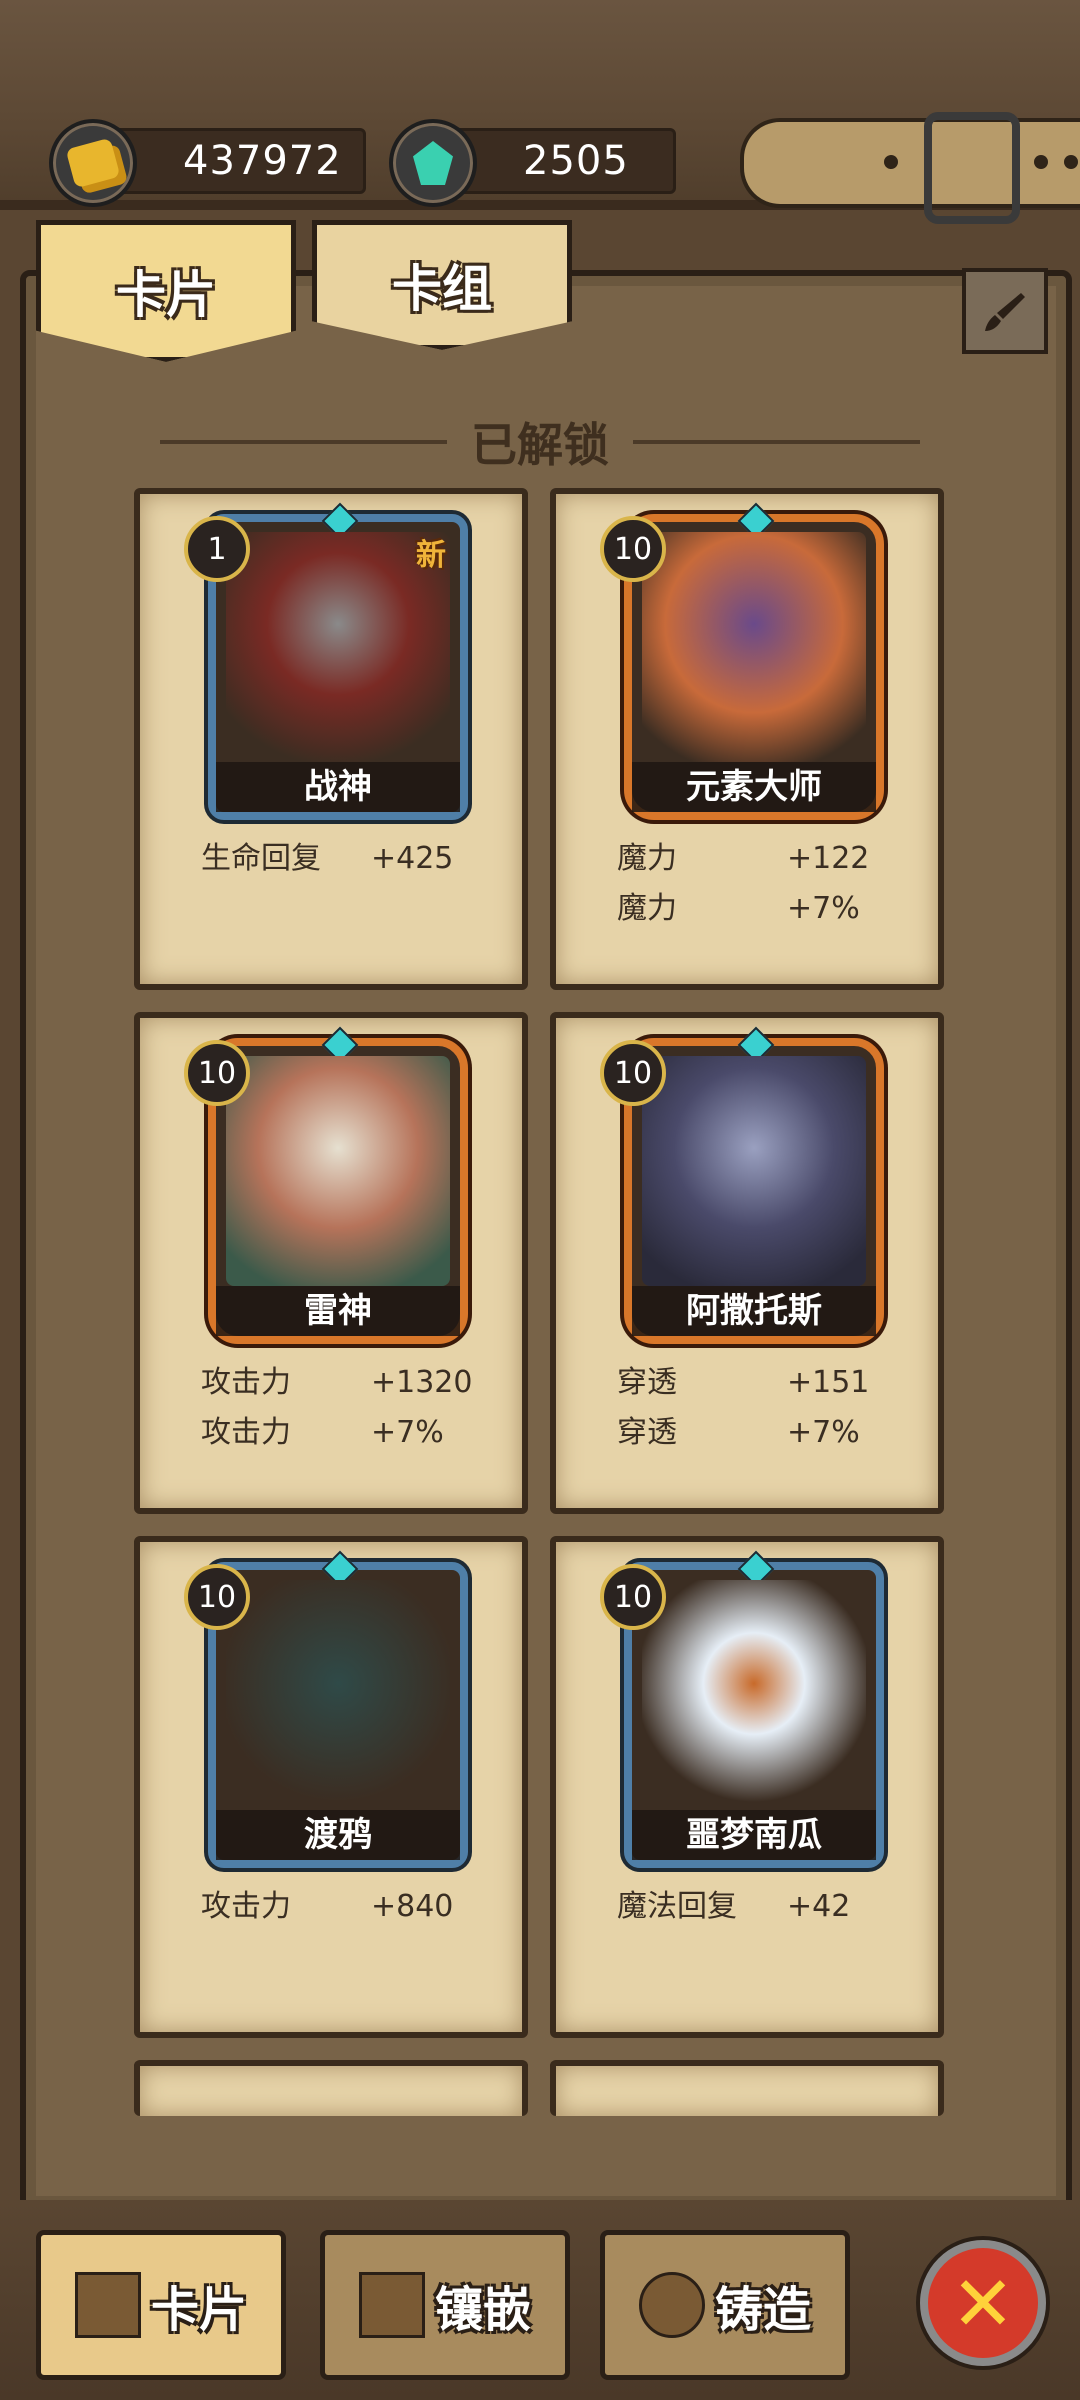 This screenshot has width=1080, height=2400. What do you see at coordinates (327, 1906) in the screenshot?
I see `stat-row: 攻击力 +840` at bounding box center [327, 1906].